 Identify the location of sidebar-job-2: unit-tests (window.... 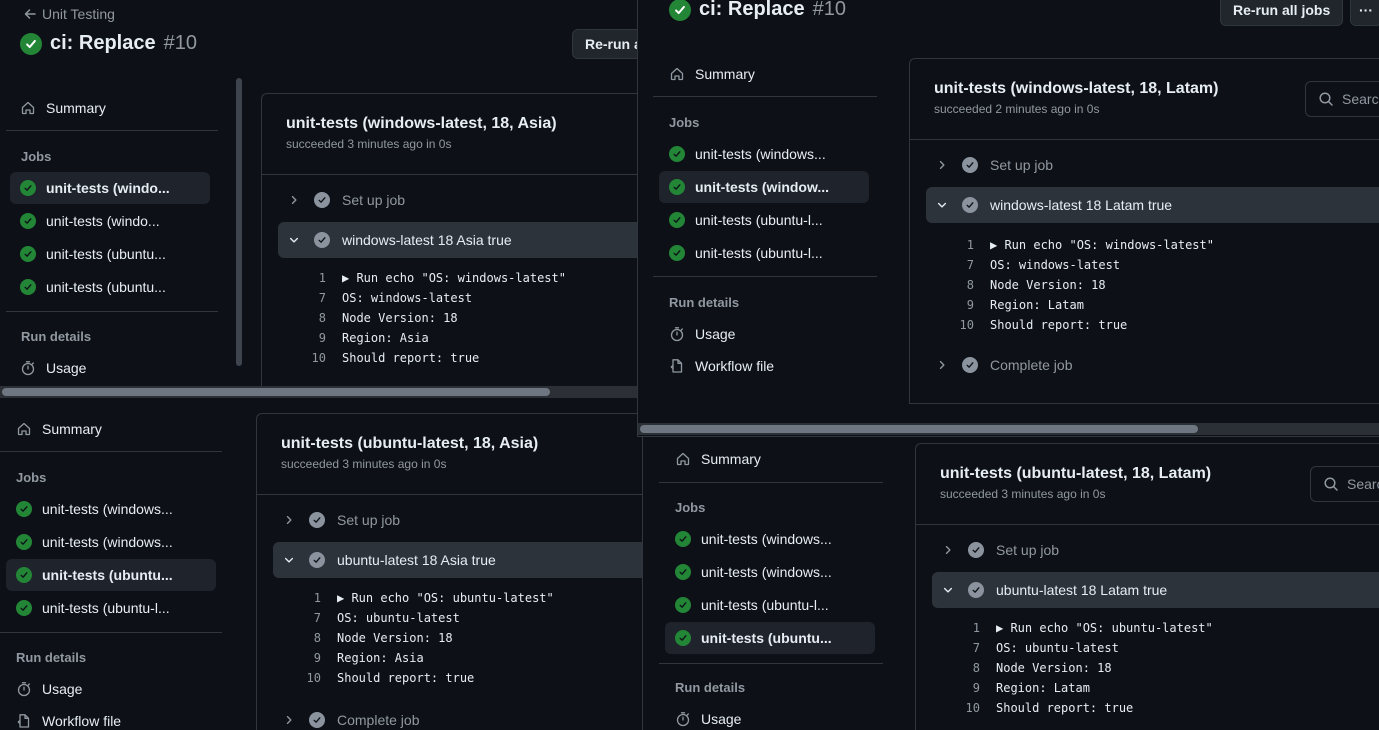
(764, 187).